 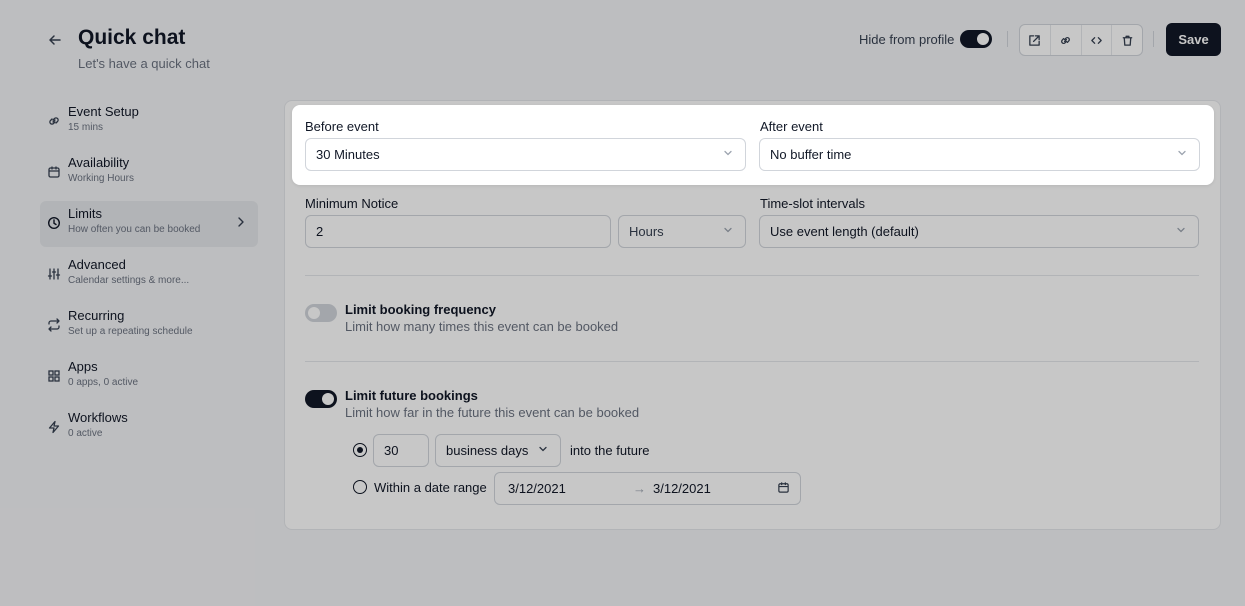 I want to click on clock-icon, so click(x=54, y=223).